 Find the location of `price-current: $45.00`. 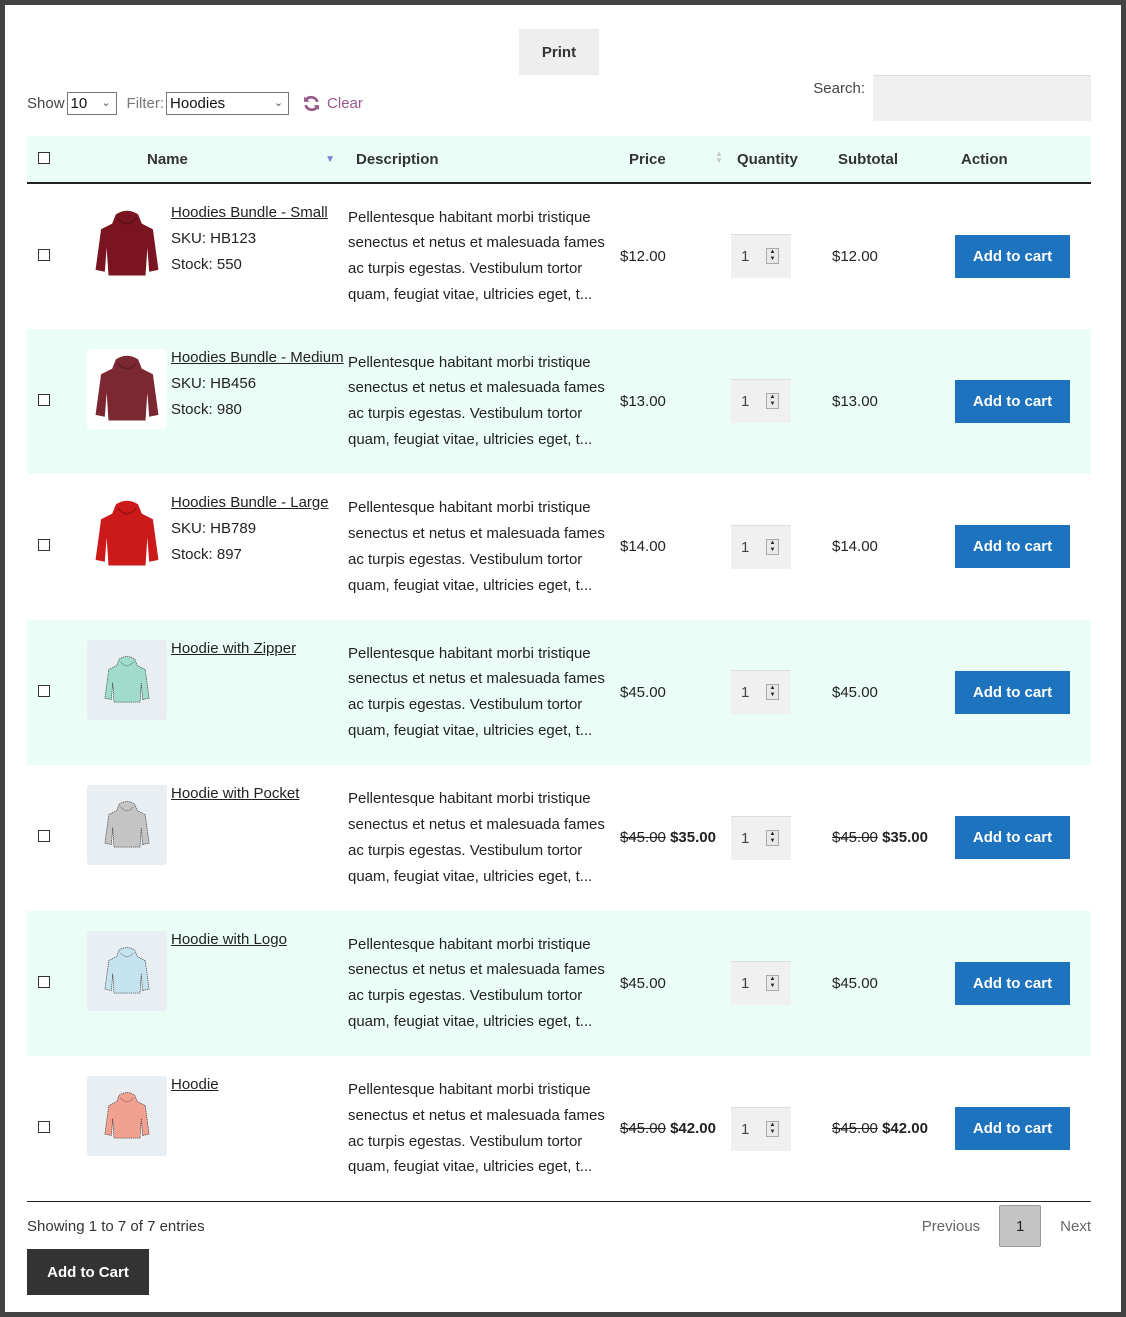

price-current: $45.00 is located at coordinates (643, 983).